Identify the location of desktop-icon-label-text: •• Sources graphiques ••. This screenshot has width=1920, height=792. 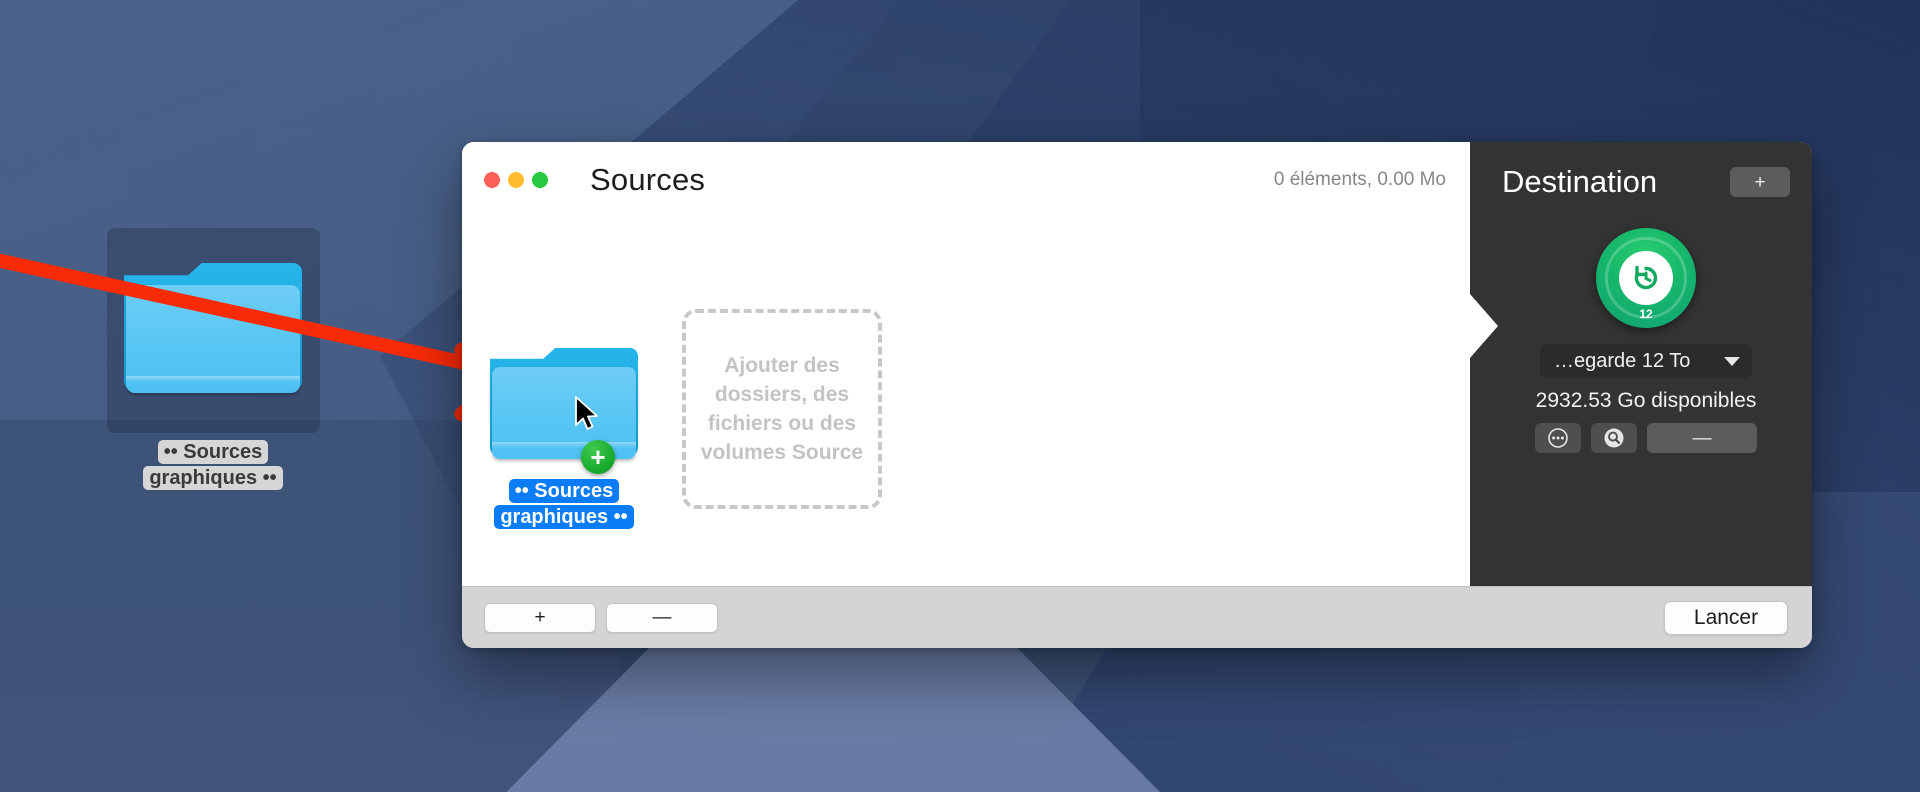
(213, 465).